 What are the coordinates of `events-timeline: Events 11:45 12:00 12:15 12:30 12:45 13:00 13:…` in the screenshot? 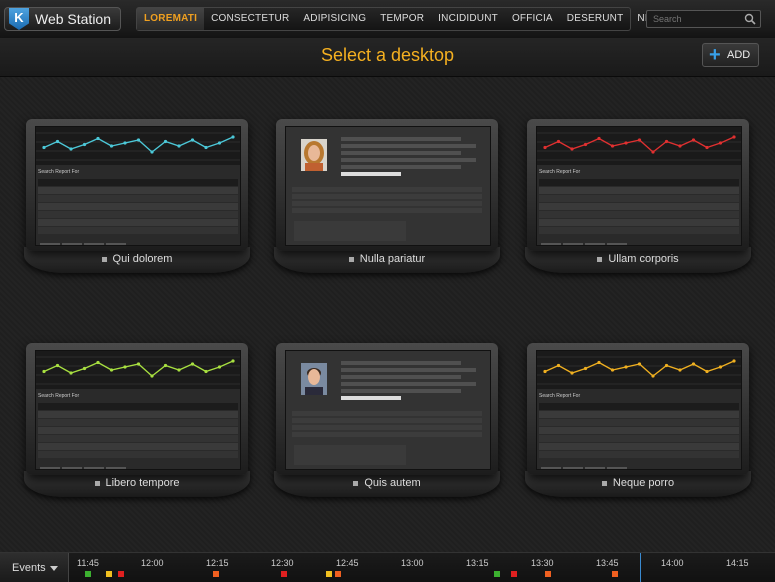 It's located at (387, 567).